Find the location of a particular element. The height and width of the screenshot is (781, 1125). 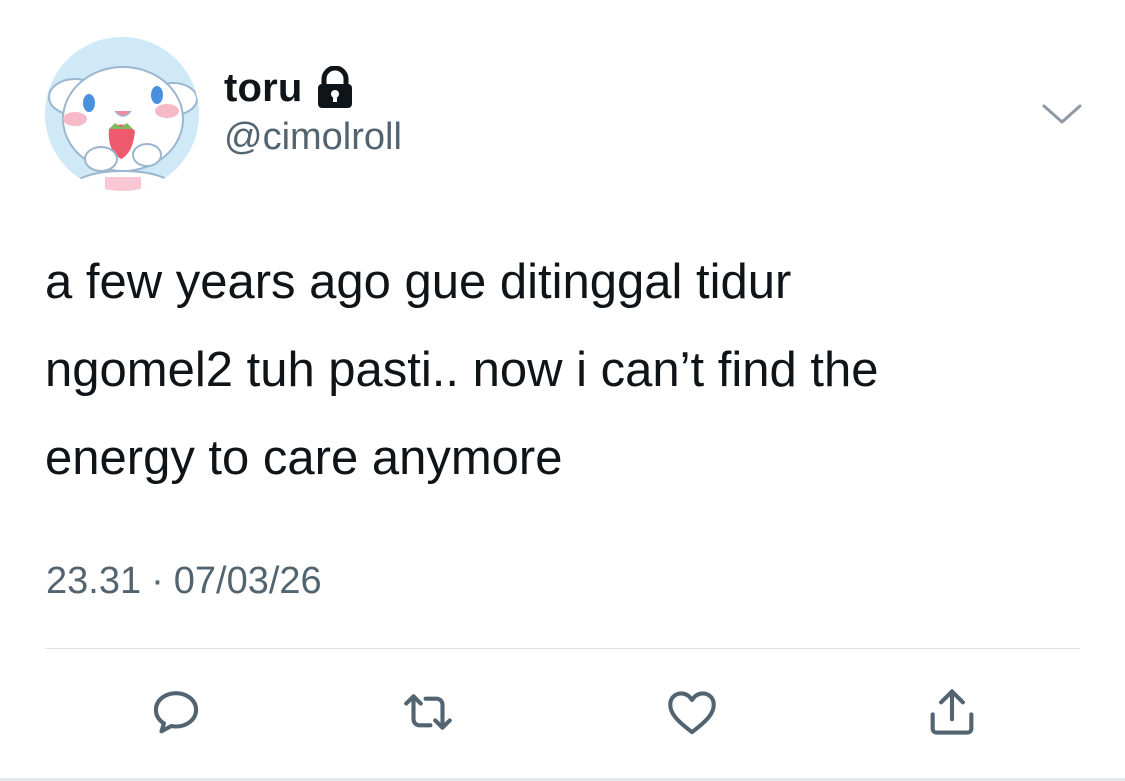

tweet-timestamp: 23.31 · 07/03/26 is located at coordinates (184, 581).